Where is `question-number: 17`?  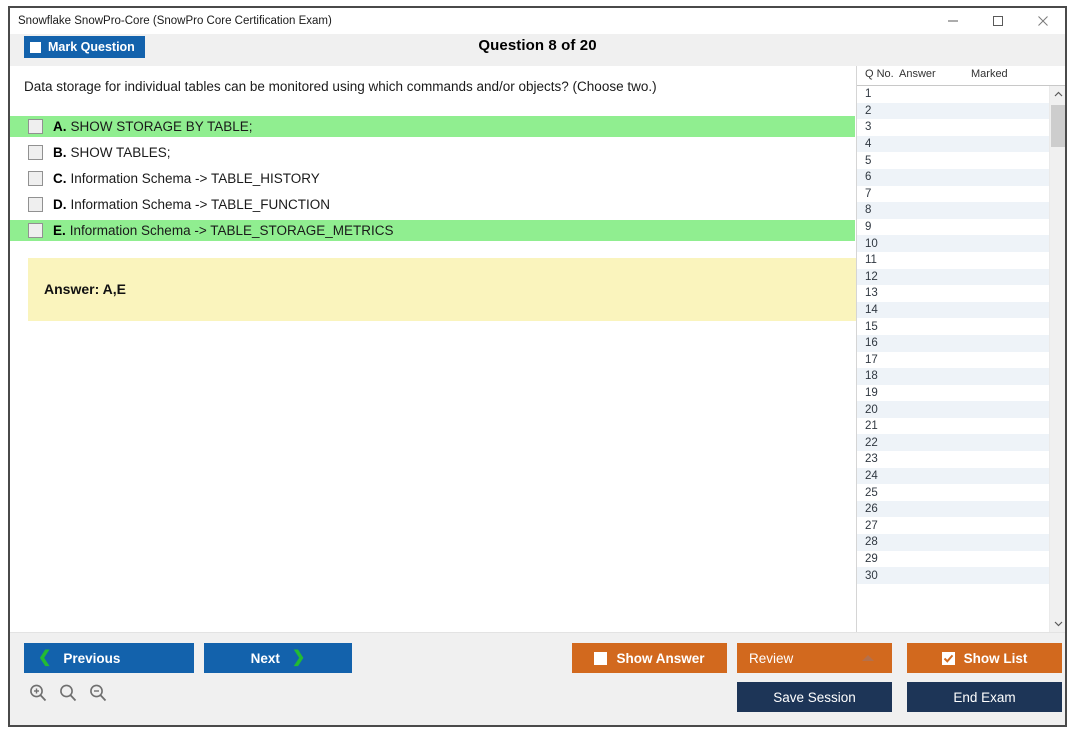 question-number: 17 is located at coordinates (871, 359).